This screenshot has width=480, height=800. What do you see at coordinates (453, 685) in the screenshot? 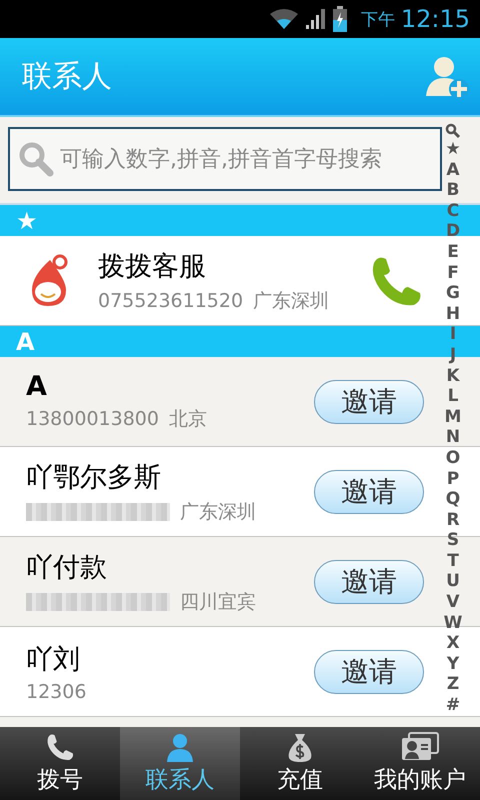
I see `index-letter: Z` at bounding box center [453, 685].